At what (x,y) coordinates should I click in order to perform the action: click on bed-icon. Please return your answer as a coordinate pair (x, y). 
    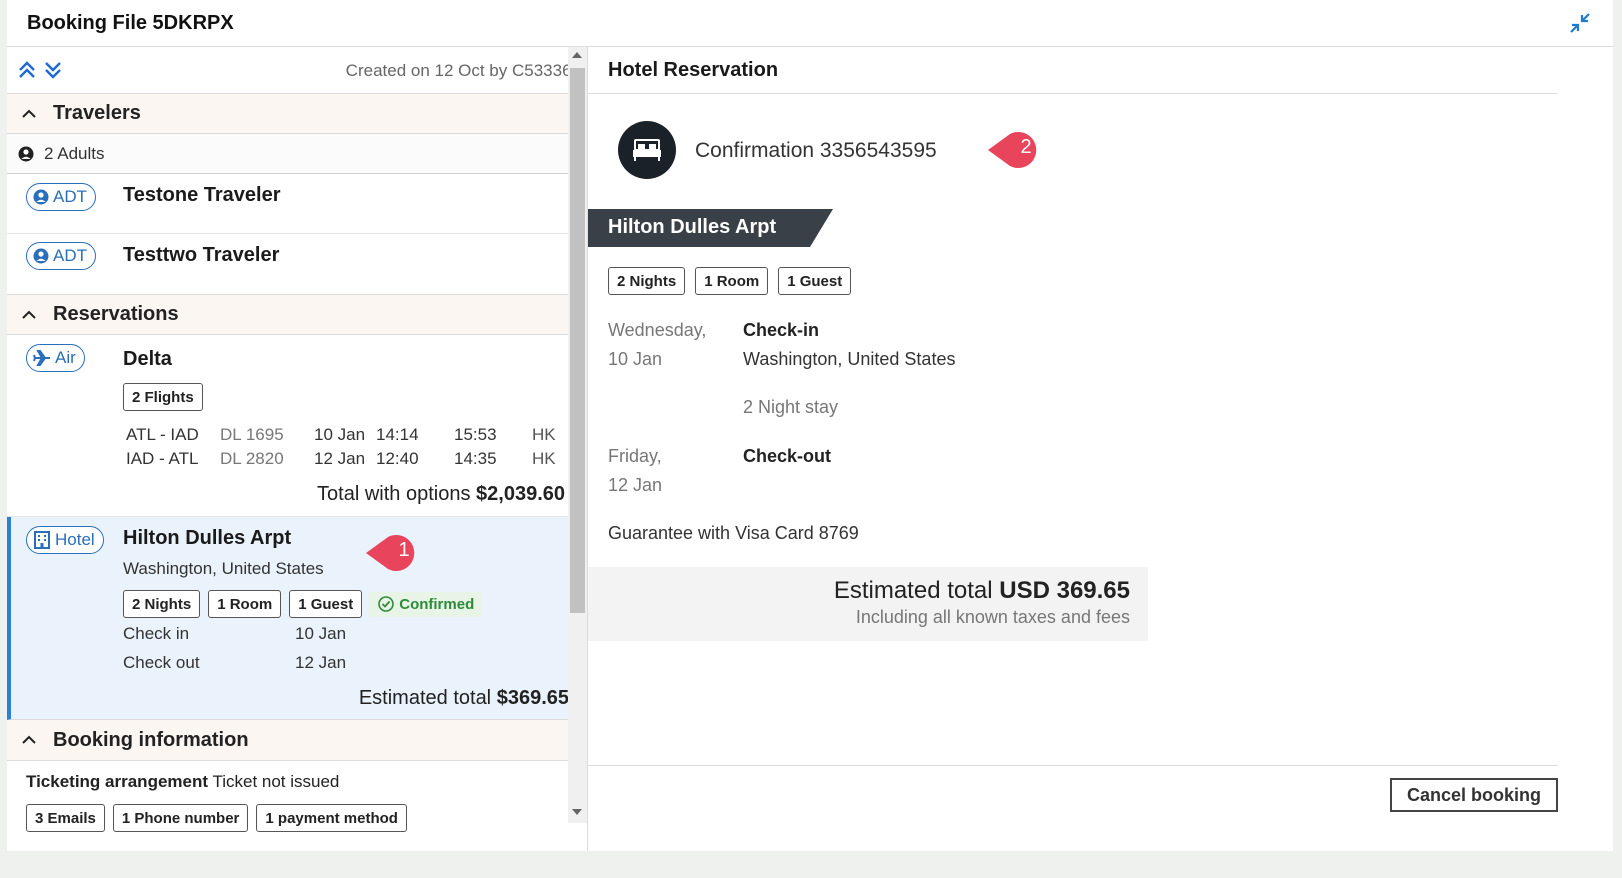
    Looking at the image, I should click on (647, 150).